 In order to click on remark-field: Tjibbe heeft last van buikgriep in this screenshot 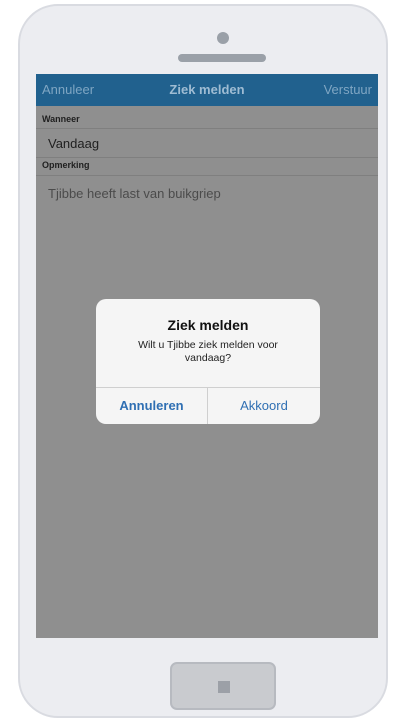, I will do `click(134, 193)`.